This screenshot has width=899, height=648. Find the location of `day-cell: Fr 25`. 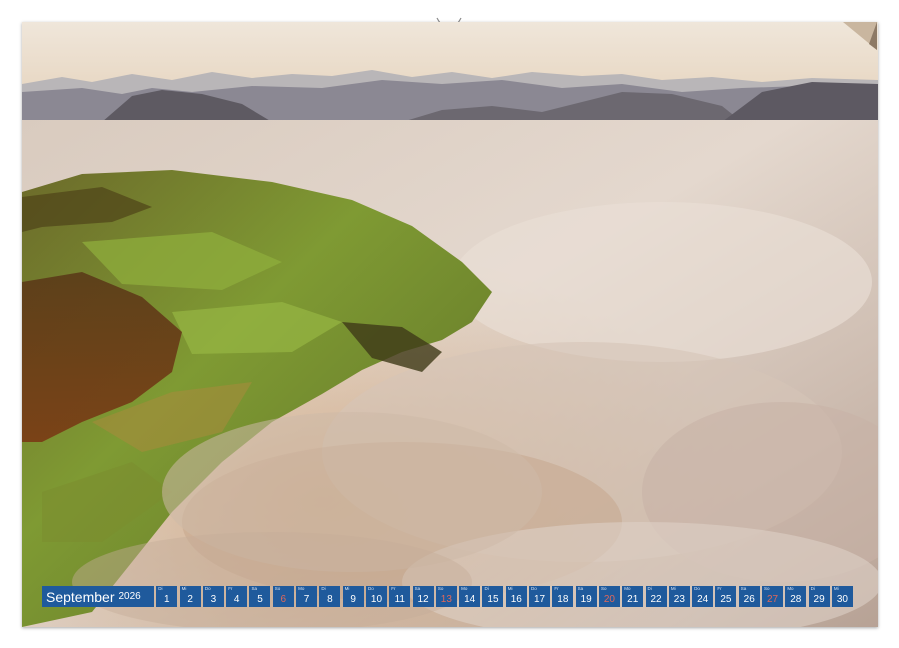

day-cell: Fr 25 is located at coordinates (726, 596).